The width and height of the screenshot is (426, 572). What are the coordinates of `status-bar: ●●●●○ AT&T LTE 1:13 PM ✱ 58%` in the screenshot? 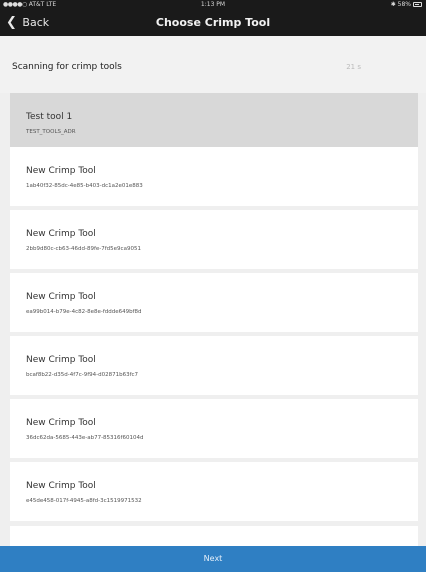 It's located at (213, 4).